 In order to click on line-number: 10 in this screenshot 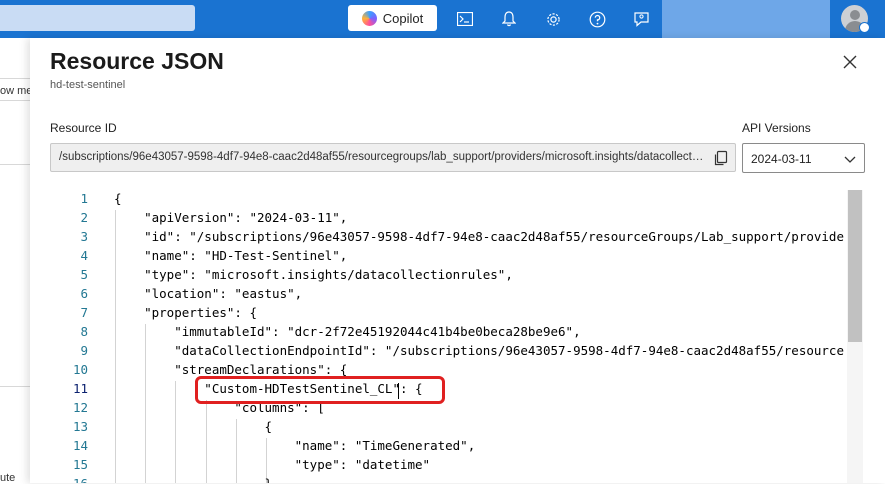, I will do `click(80, 369)`.